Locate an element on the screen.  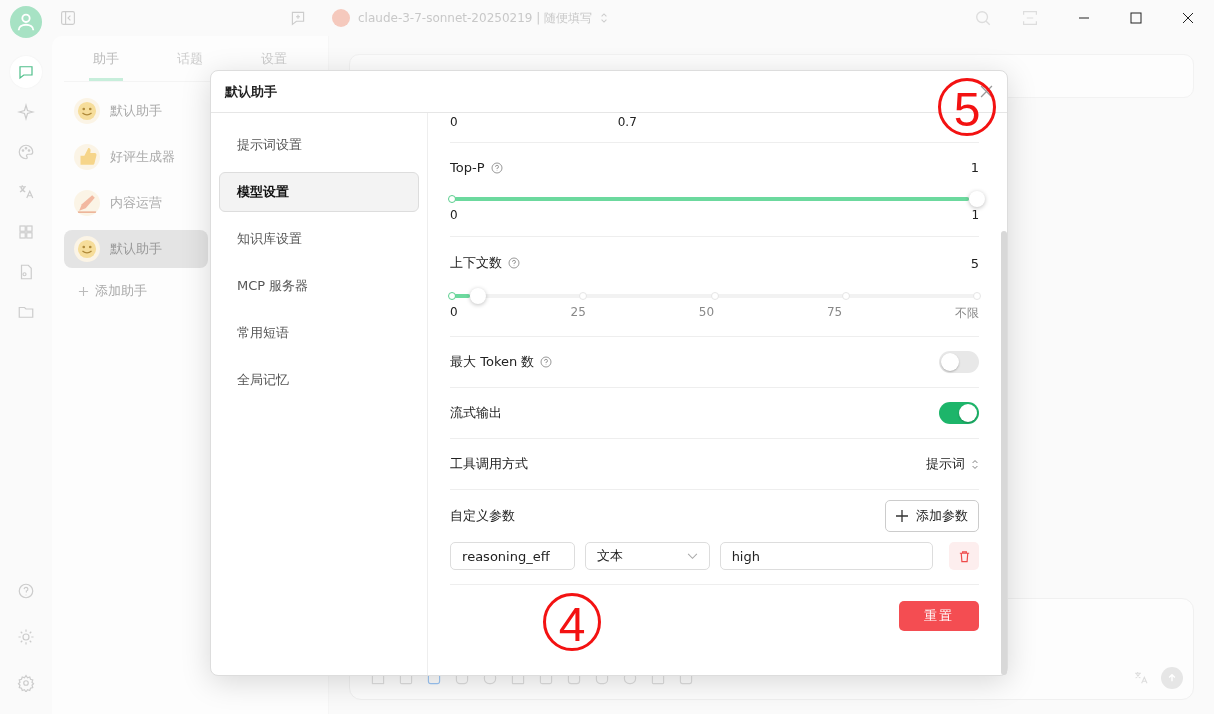
param-value-field: high is located at coordinates (826, 556).